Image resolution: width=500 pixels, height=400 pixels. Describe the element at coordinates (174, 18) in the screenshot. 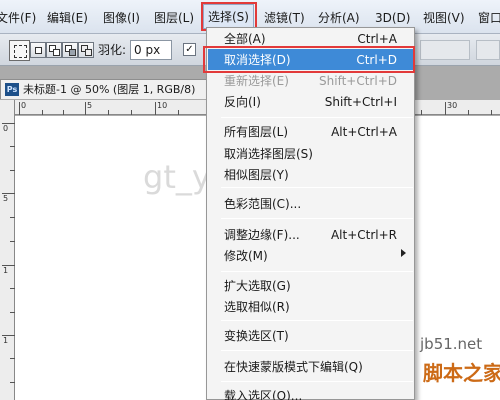

I see `menu-layer: 图层(L)` at that location.